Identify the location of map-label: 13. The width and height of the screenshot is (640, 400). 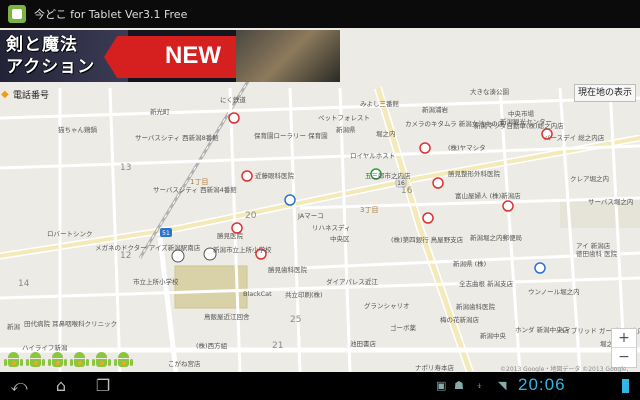
(125, 168).